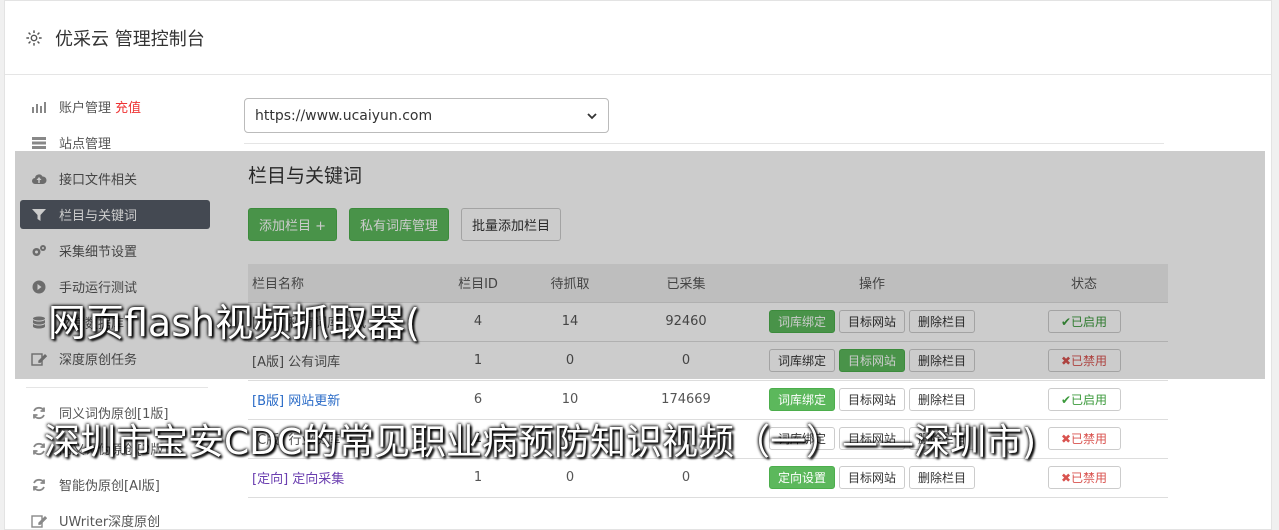  I want to click on col-header-id: 栏目ID, so click(478, 283).